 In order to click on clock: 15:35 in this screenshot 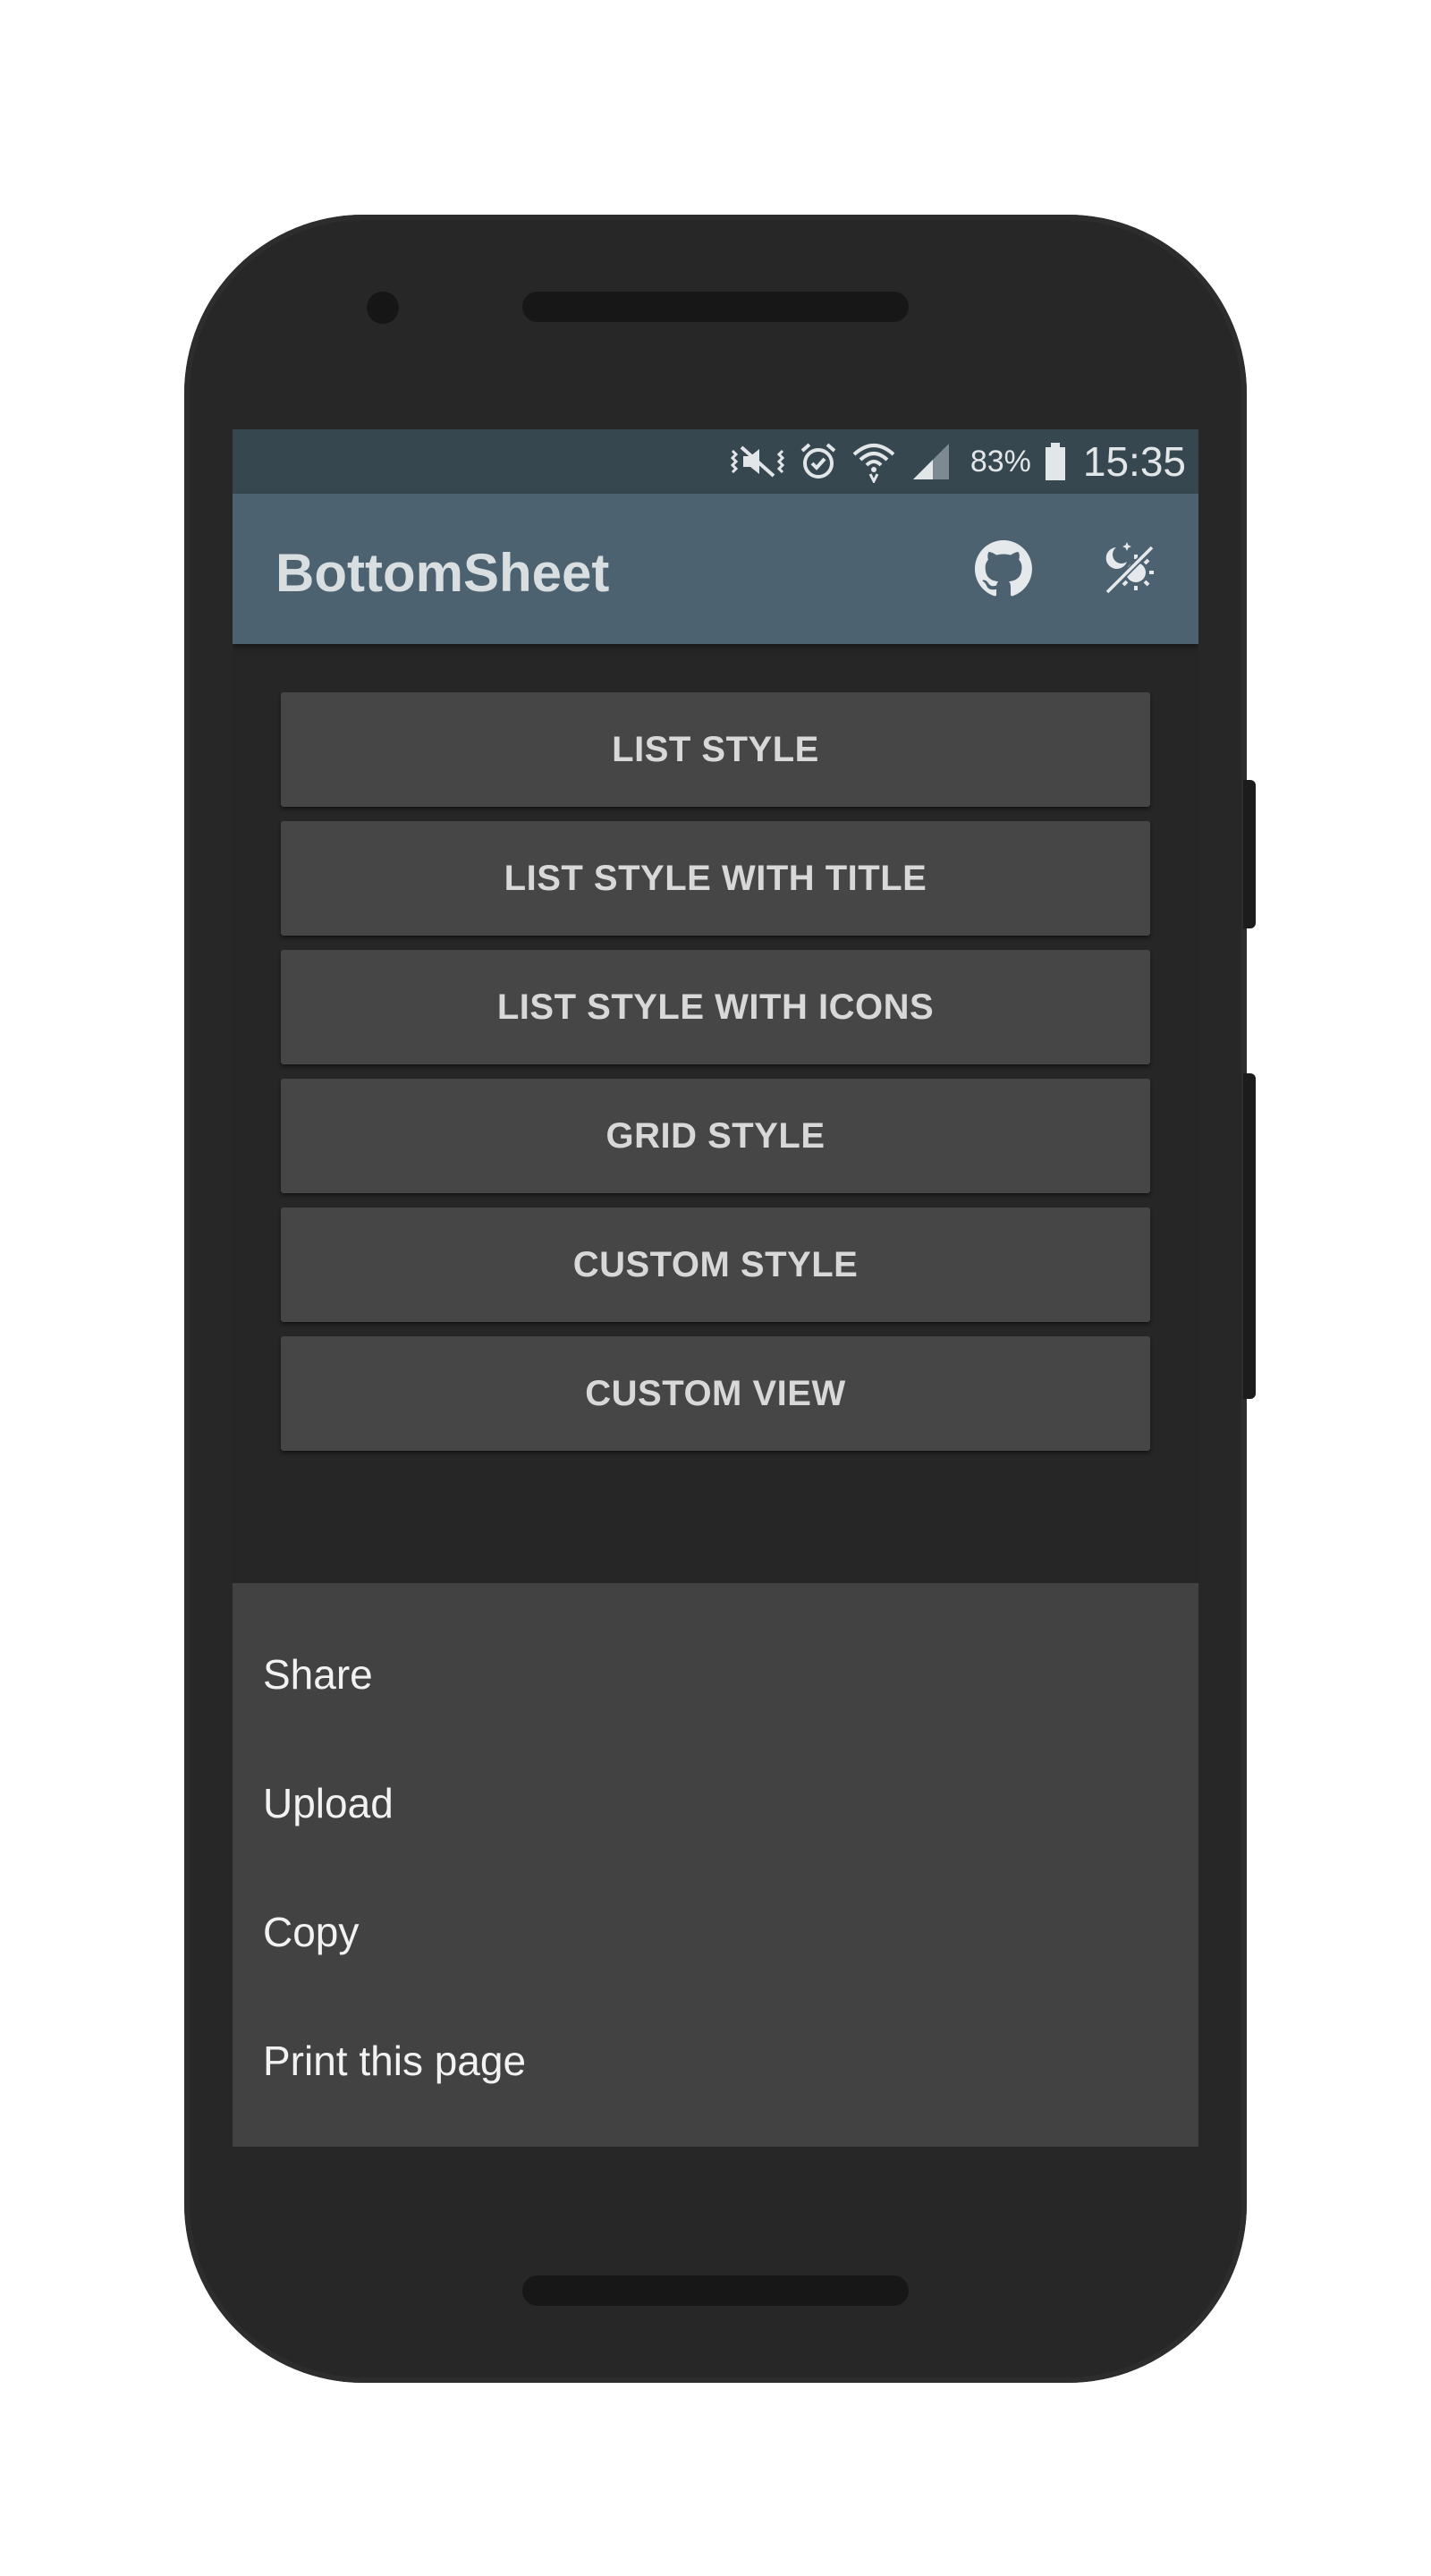, I will do `click(1134, 461)`.